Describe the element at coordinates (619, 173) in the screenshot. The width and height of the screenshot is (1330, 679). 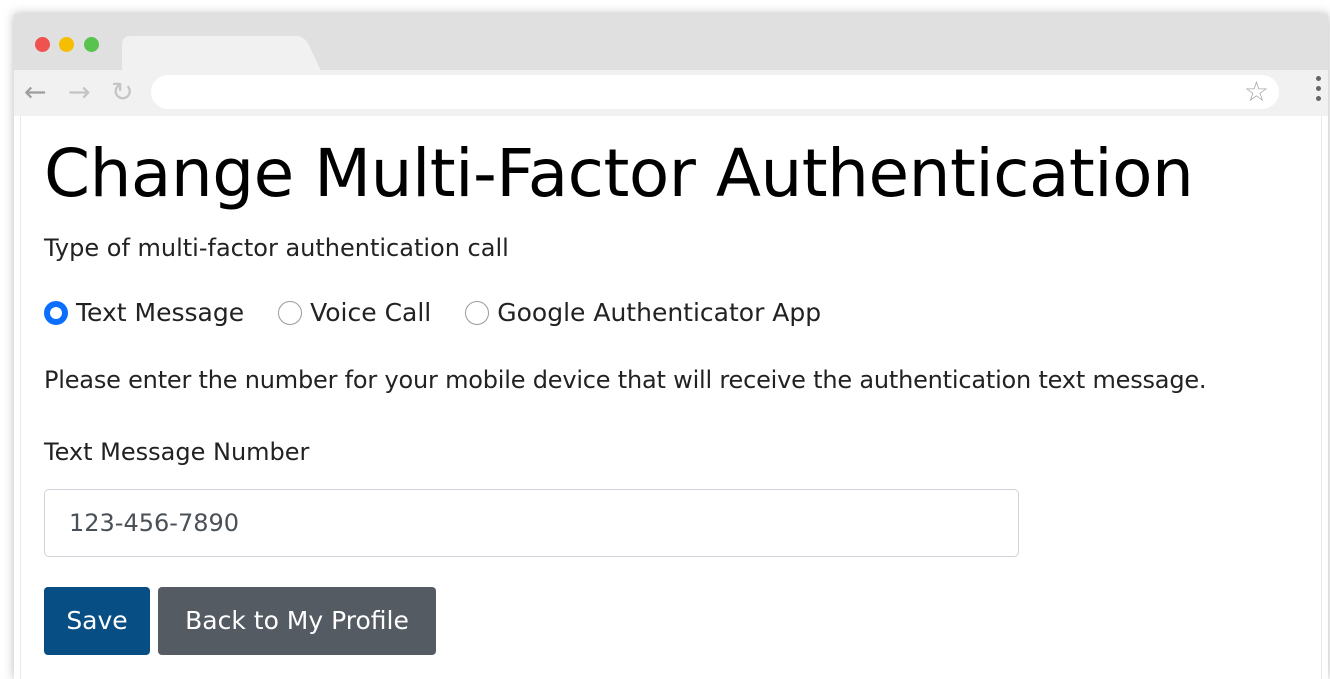
I see `page-title: Change Multi-Factor Authentication` at that location.